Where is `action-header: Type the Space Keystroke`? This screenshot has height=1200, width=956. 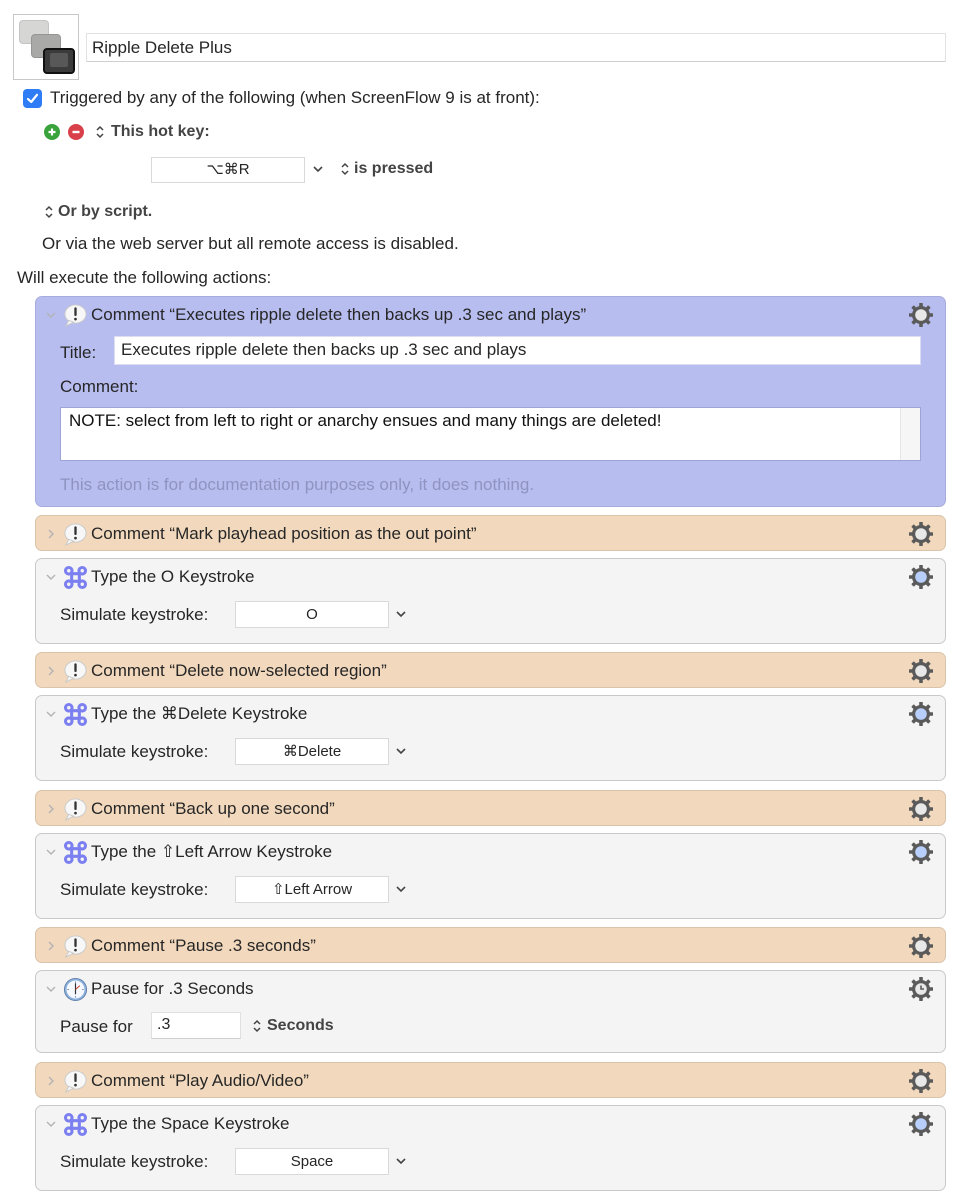 action-header: Type the Space Keystroke is located at coordinates (490, 1124).